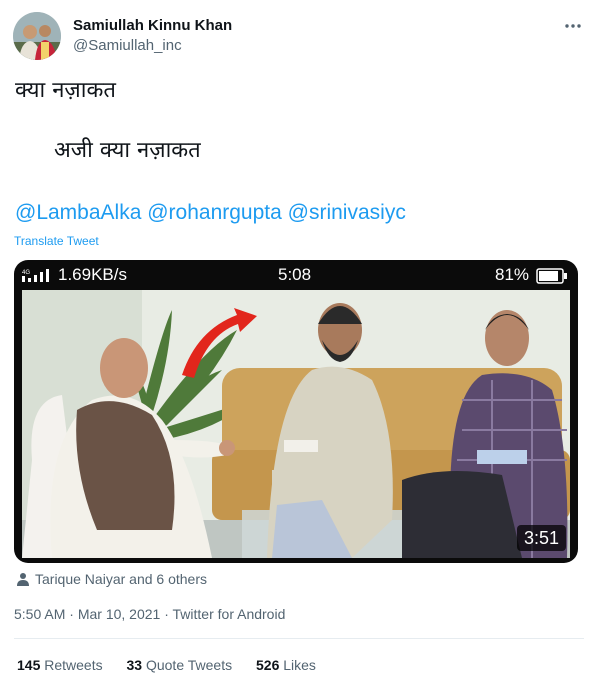 This screenshot has width=597, height=685. Describe the element at coordinates (229, 614) in the screenshot. I see `tweet-source: Twitter for Android` at that location.